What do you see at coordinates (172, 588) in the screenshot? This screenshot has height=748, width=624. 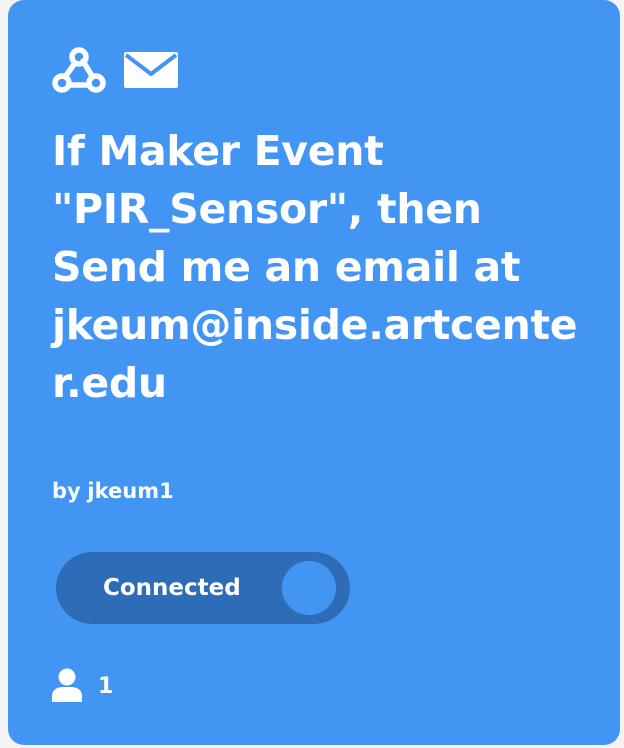 I see `toggle-label: Connected` at bounding box center [172, 588].